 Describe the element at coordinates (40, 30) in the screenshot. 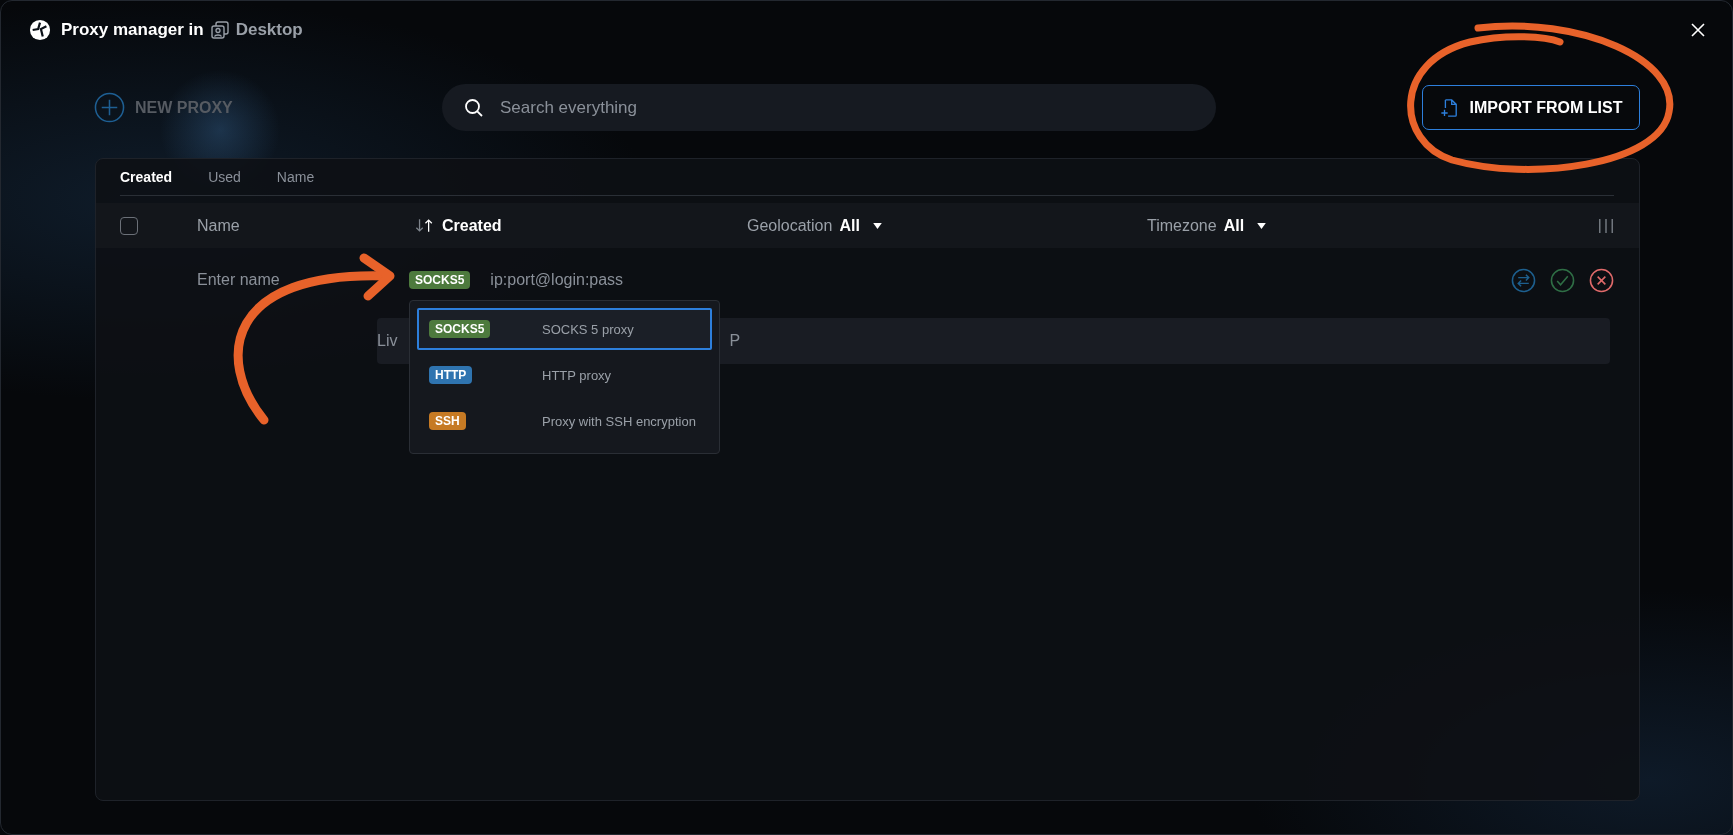

I see `logo-icon` at that location.